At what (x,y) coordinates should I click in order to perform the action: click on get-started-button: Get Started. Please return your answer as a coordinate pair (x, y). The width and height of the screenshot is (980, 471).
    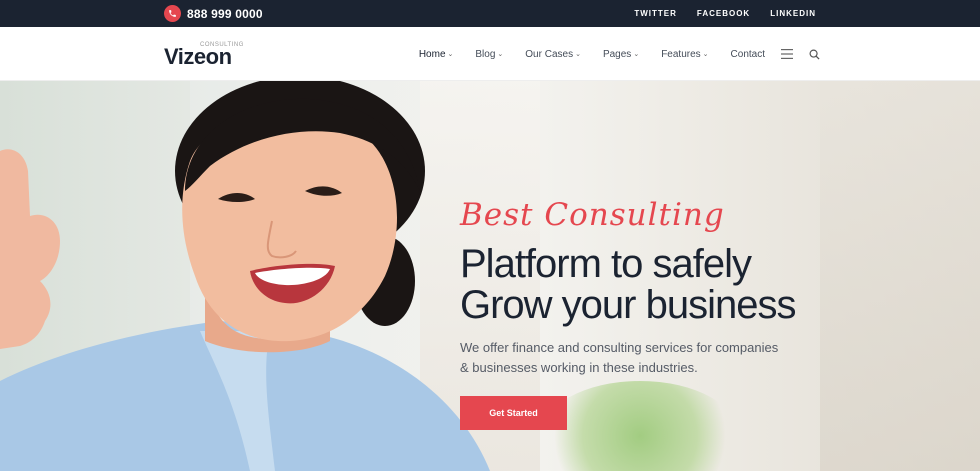
    Looking at the image, I should click on (513, 413).